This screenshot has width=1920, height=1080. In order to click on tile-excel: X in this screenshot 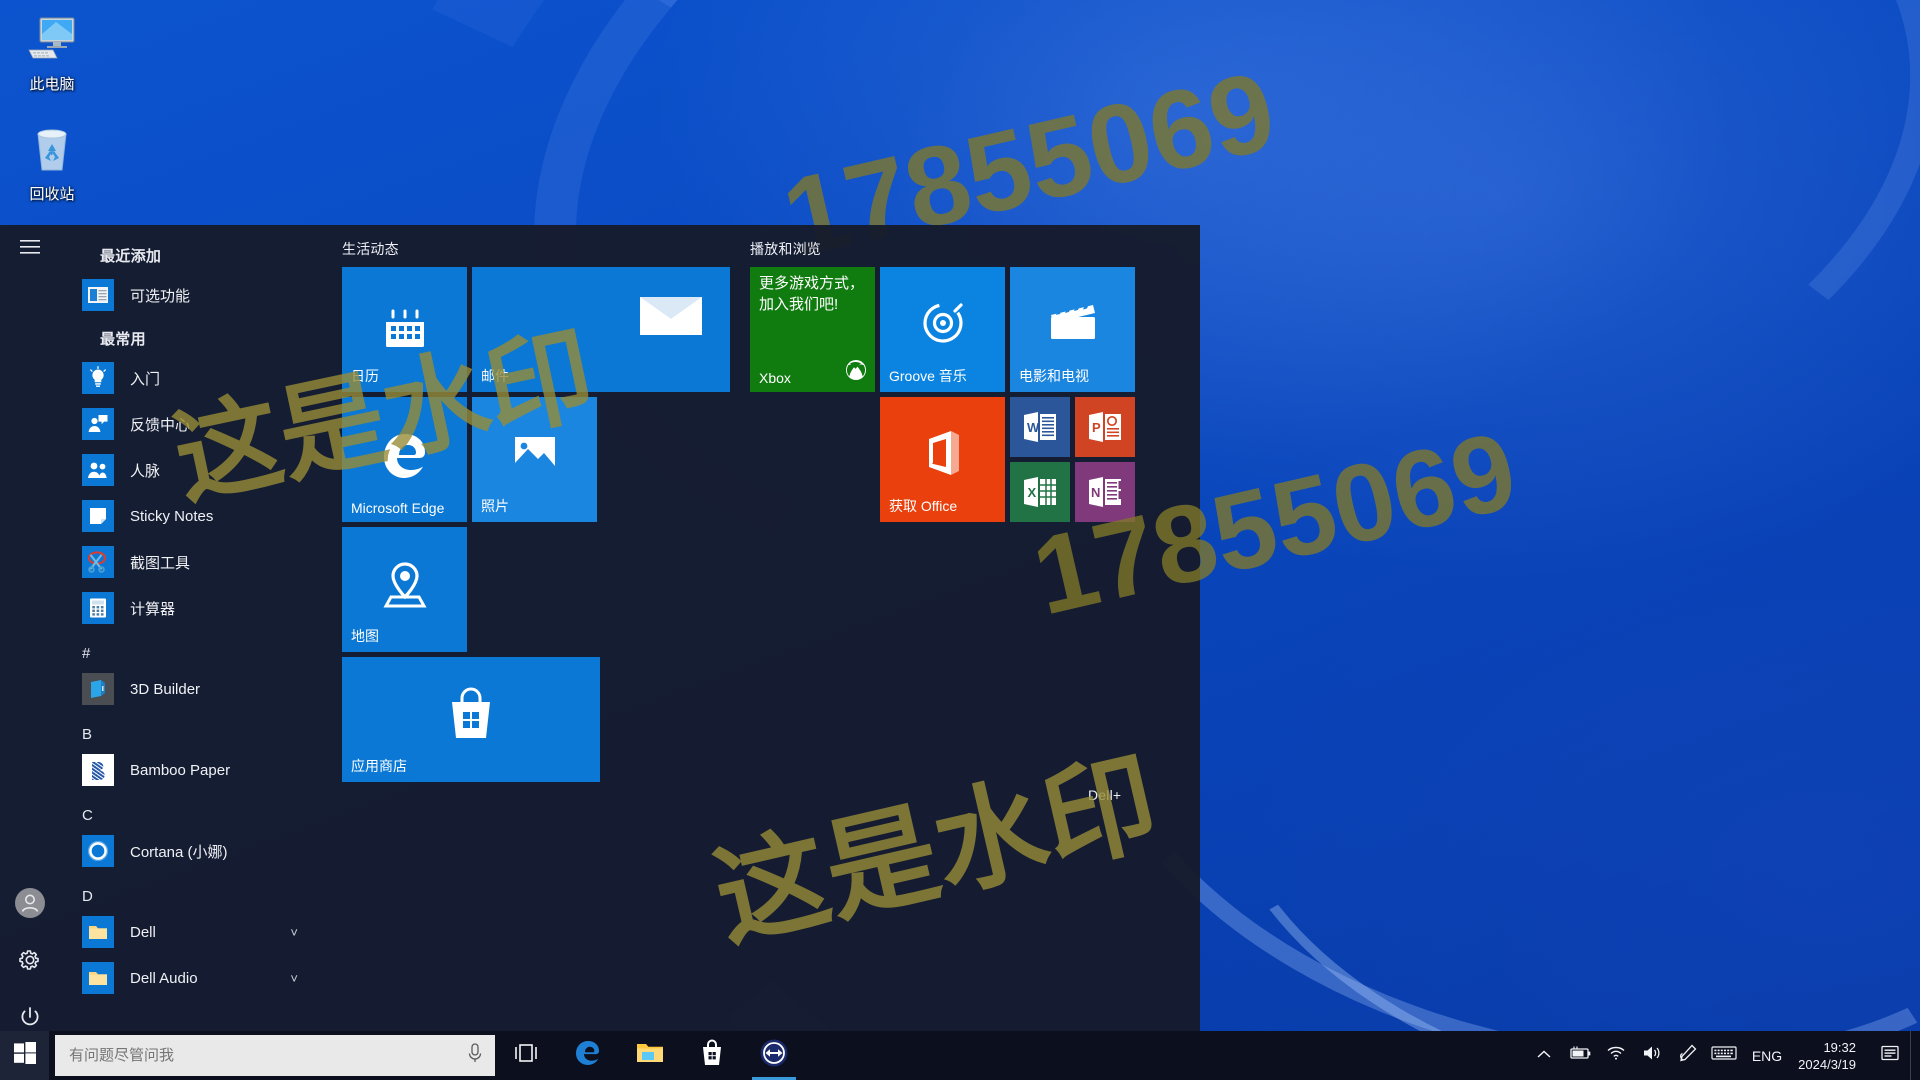, I will do `click(1040, 492)`.